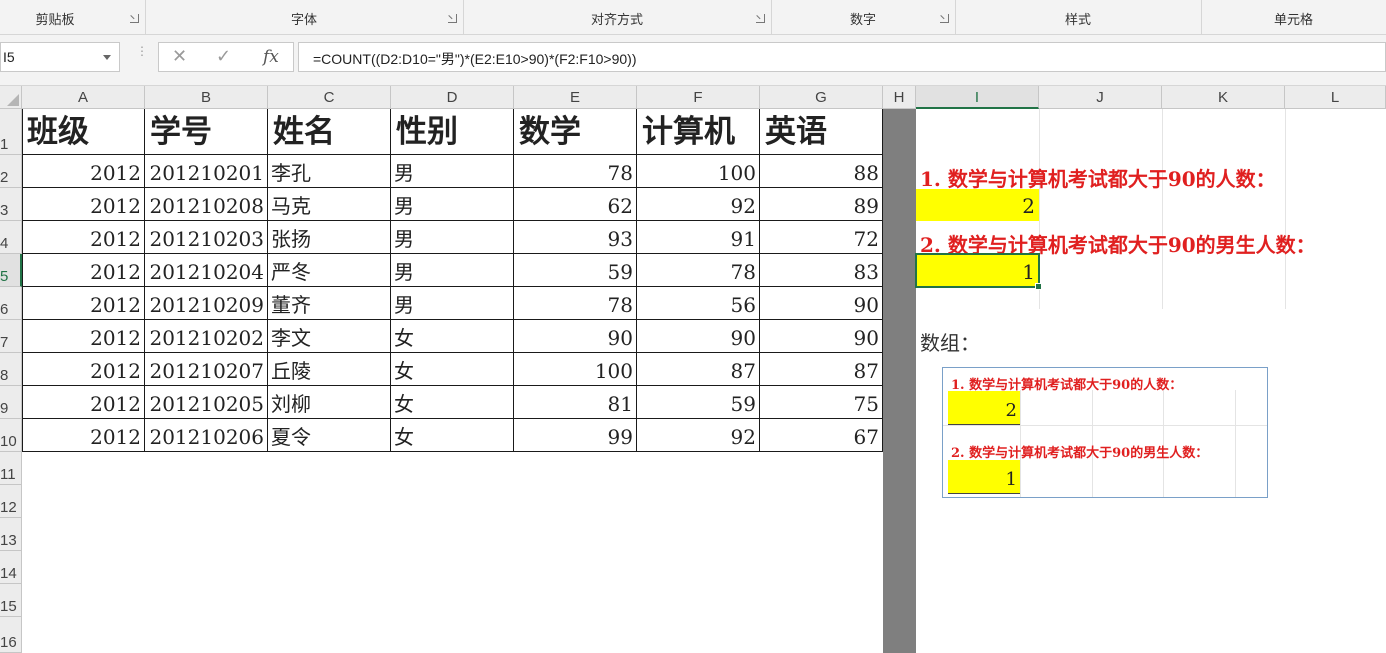 This screenshot has height=653, width=1386. Describe the element at coordinates (206, 237) in the screenshot. I see `table-cell-student-id: 201210203` at that location.